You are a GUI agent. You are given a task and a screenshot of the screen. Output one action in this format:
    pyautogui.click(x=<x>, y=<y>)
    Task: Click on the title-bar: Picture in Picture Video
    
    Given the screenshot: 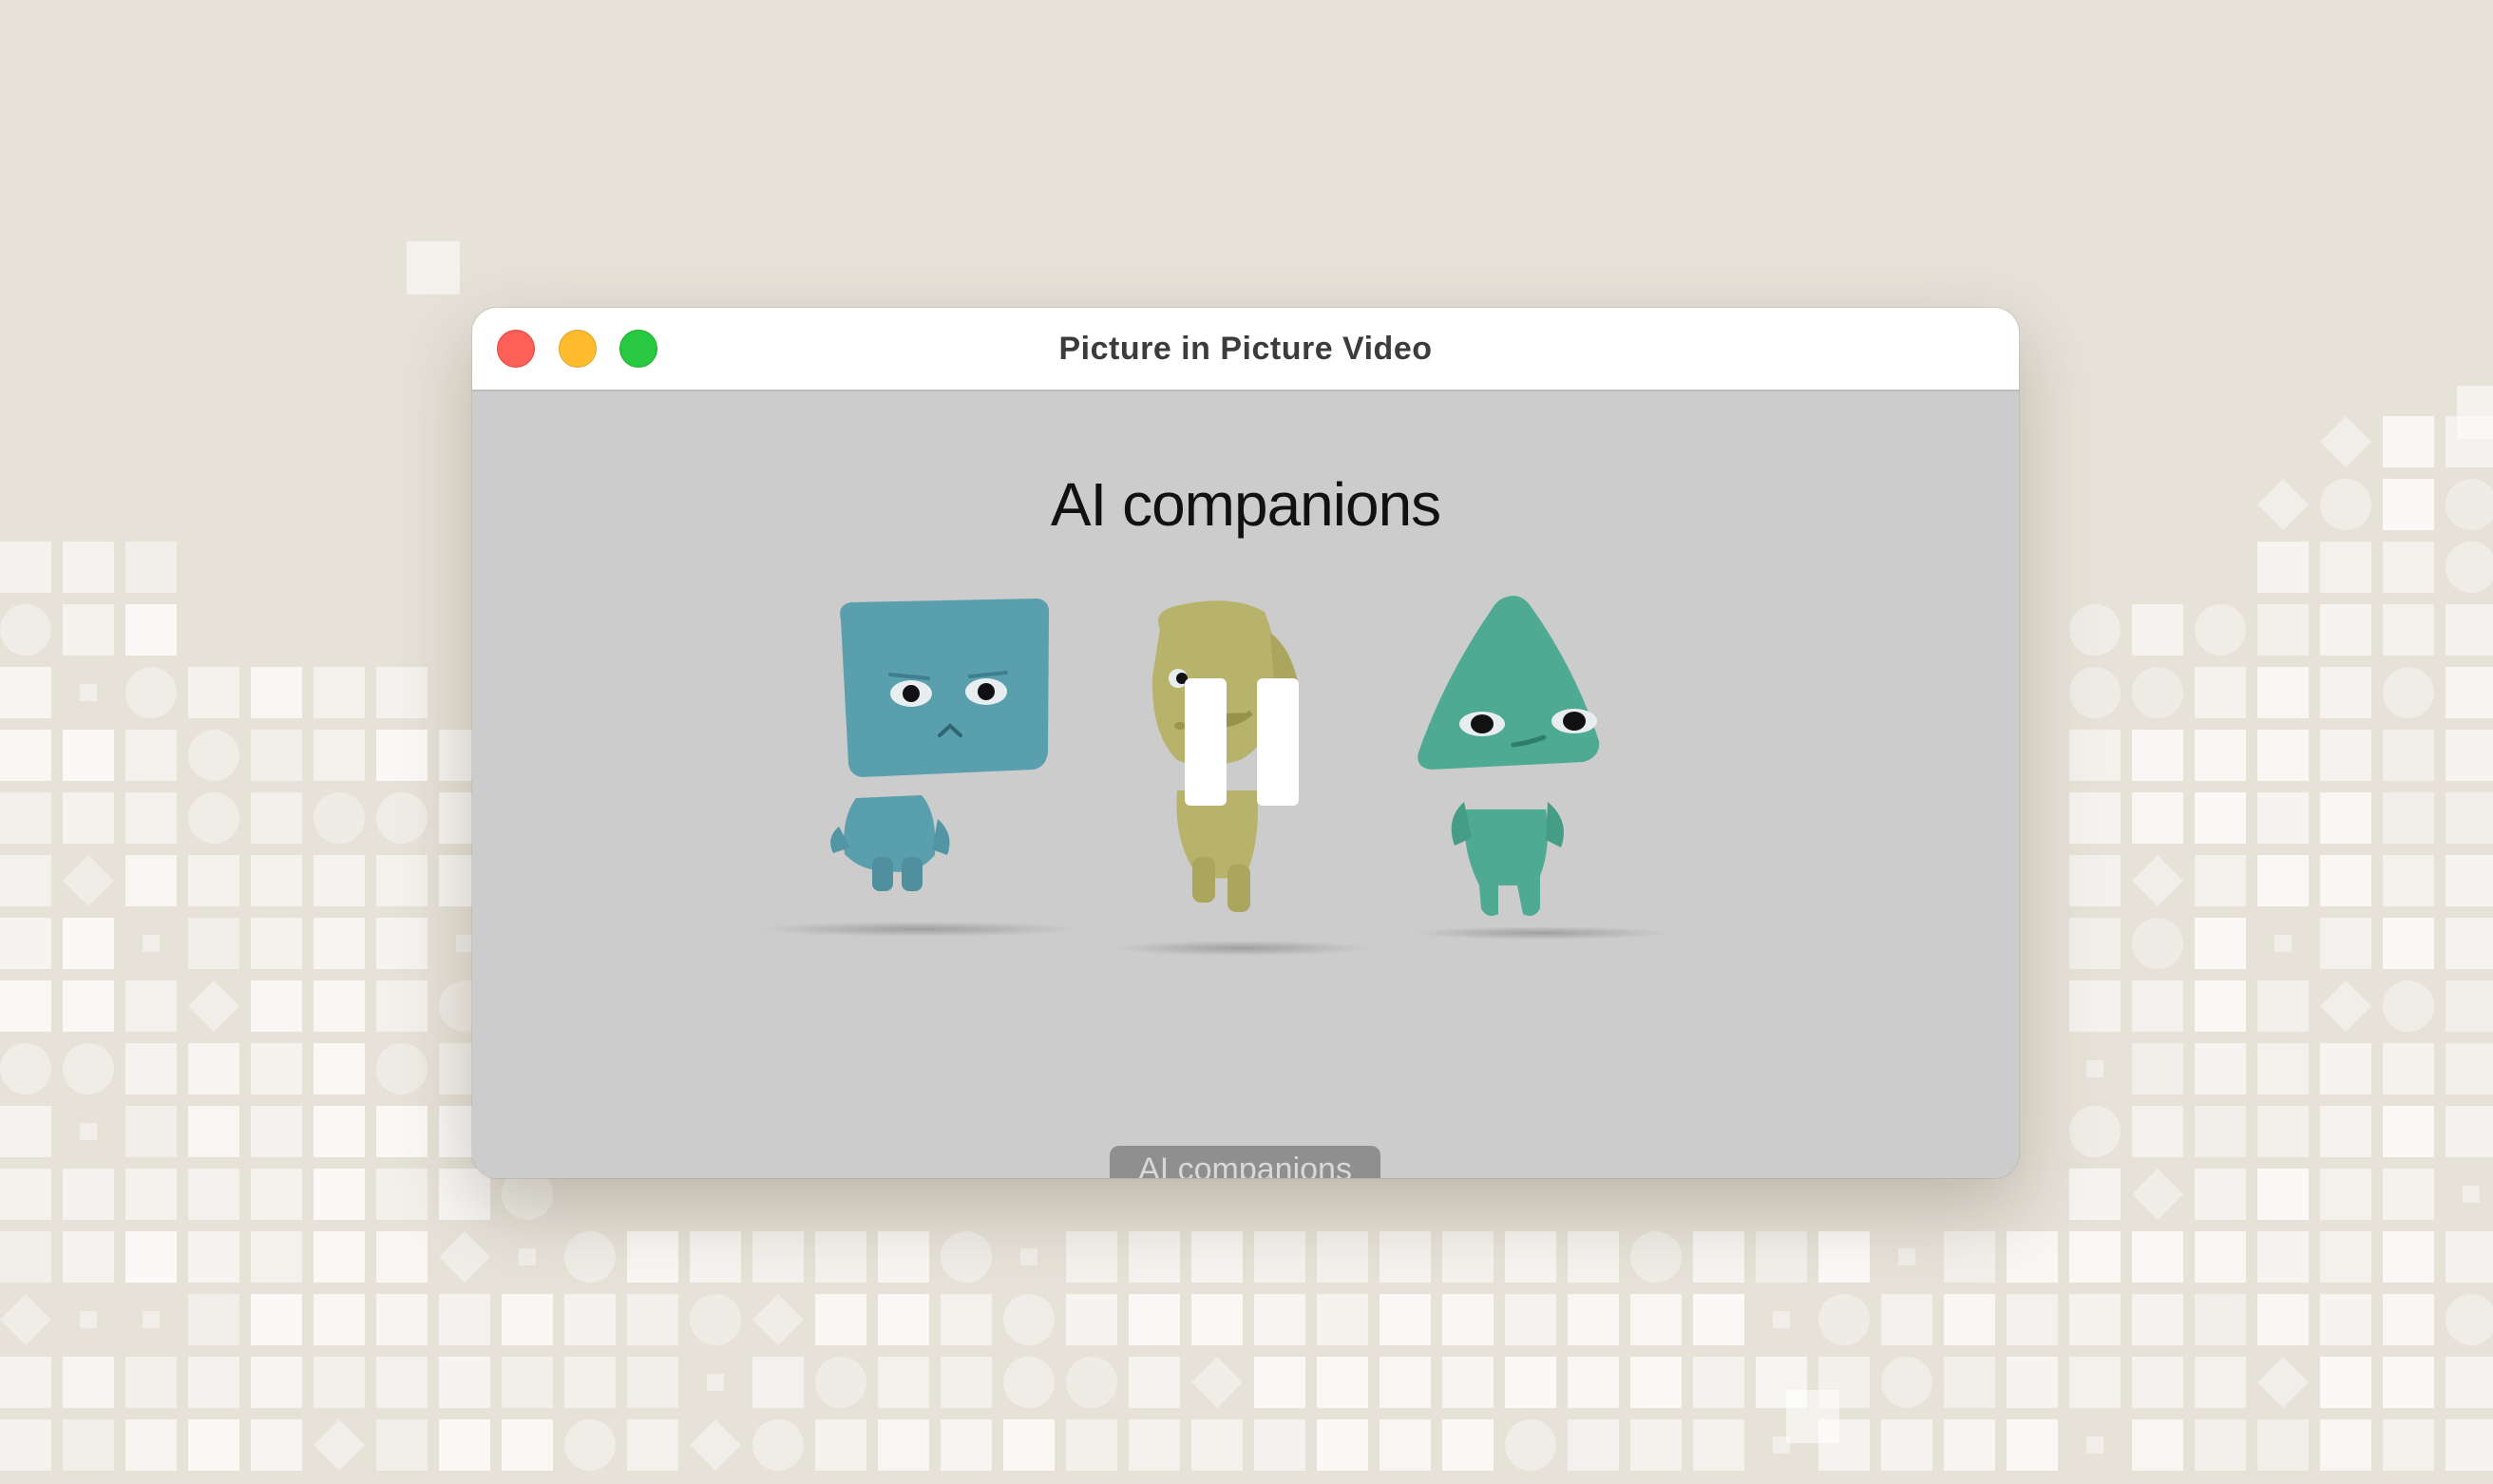 What is the action you would take?
    pyautogui.click(x=1245, y=349)
    